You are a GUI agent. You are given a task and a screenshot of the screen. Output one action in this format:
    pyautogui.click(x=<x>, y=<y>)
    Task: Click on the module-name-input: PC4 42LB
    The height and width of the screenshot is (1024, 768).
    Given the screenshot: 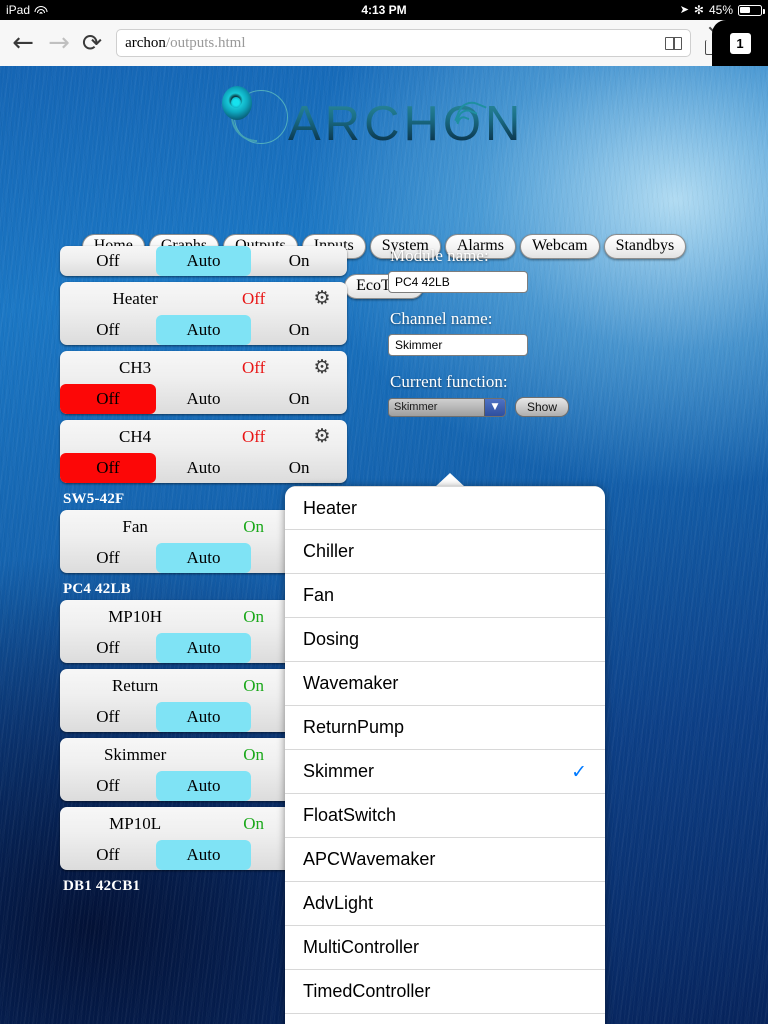 What is the action you would take?
    pyautogui.click(x=458, y=282)
    